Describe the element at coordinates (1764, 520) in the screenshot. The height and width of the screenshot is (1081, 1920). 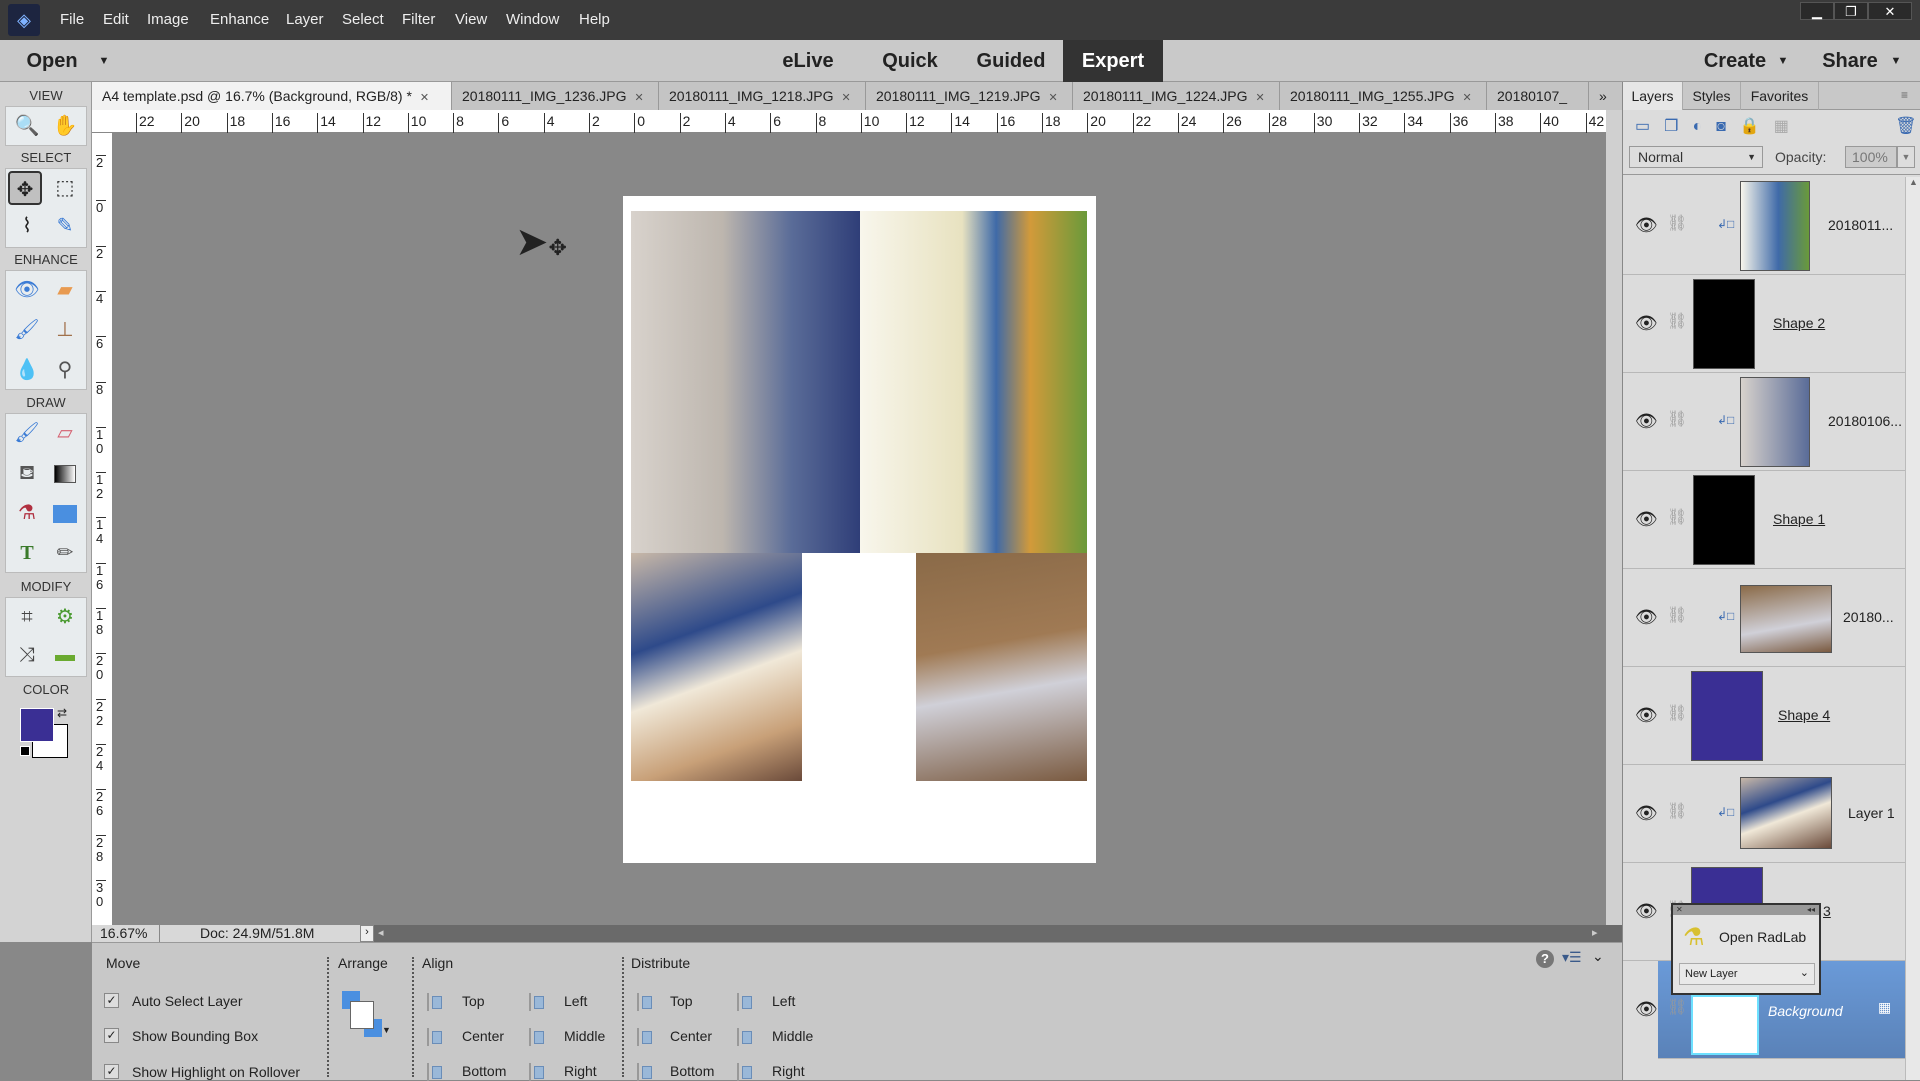
I see `layer-row: 👁 ⛓ Shape 1` at that location.